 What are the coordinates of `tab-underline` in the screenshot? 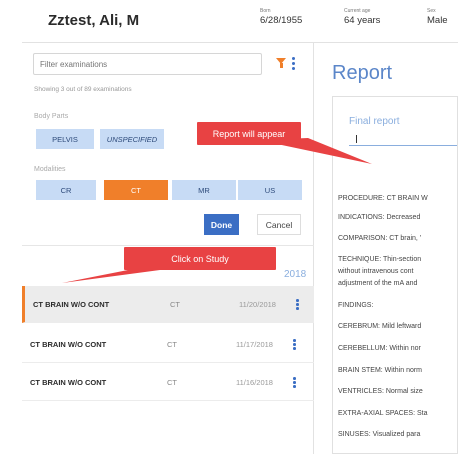 It's located at (403, 145).